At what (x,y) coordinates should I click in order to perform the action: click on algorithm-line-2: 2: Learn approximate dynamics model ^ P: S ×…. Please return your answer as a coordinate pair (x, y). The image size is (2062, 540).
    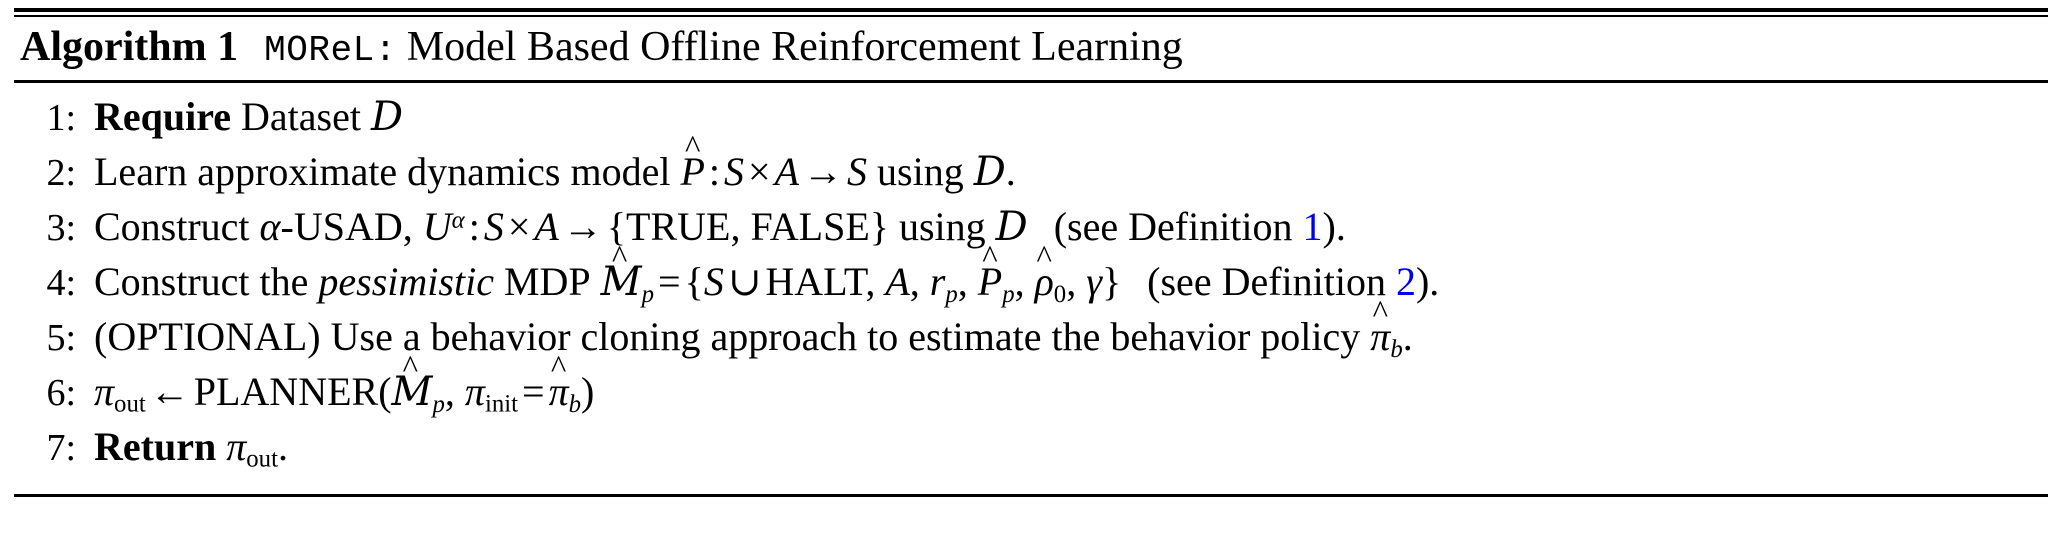
    Looking at the image, I should click on (1031, 169).